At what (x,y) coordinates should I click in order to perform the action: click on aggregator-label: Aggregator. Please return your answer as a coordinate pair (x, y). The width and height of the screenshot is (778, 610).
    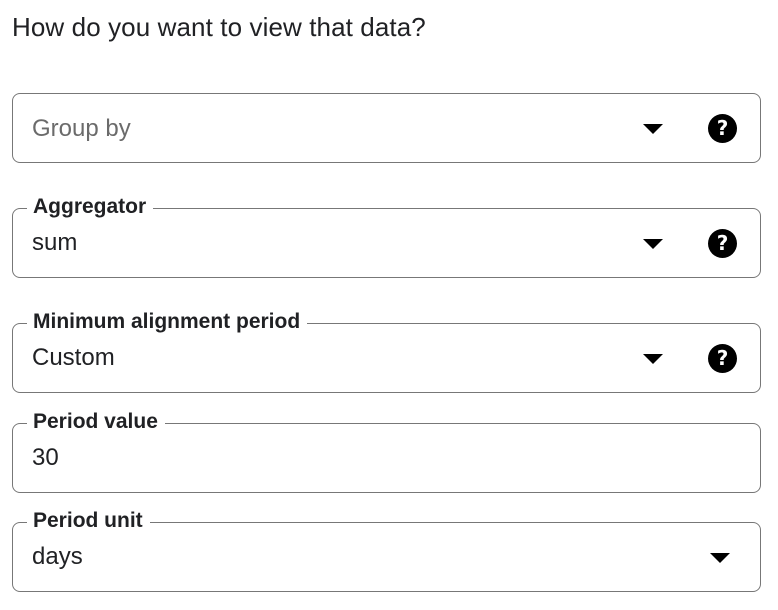
    Looking at the image, I should click on (90, 207).